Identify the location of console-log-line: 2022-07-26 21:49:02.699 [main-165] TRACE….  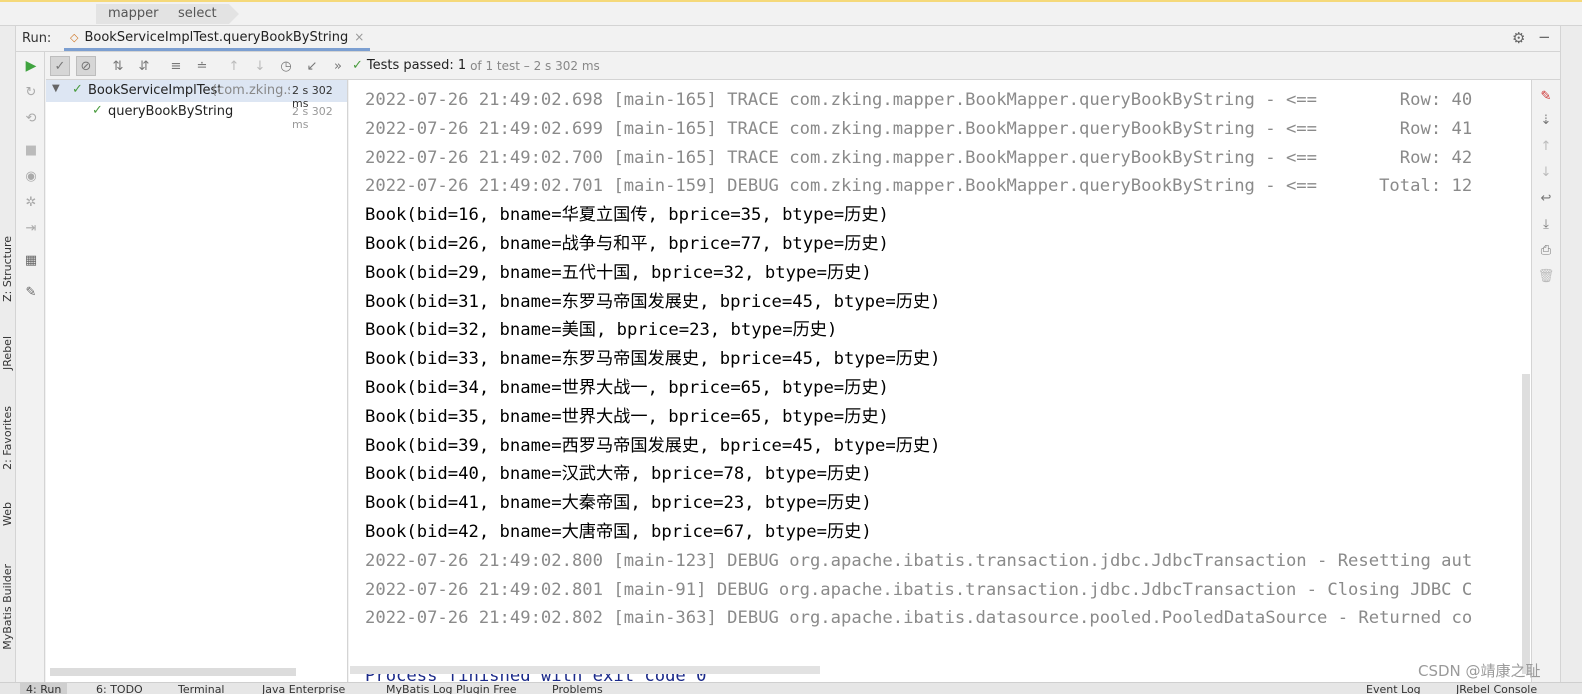
(919, 128).